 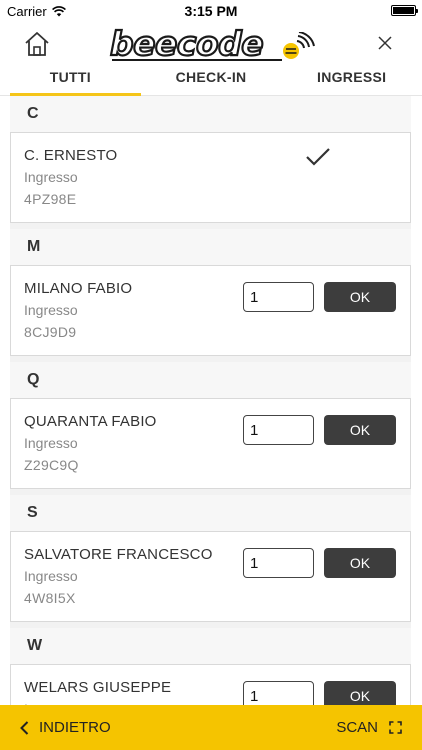 What do you see at coordinates (211, 727) in the screenshot?
I see `bottom-bar: INDIETRO SCAN` at bounding box center [211, 727].